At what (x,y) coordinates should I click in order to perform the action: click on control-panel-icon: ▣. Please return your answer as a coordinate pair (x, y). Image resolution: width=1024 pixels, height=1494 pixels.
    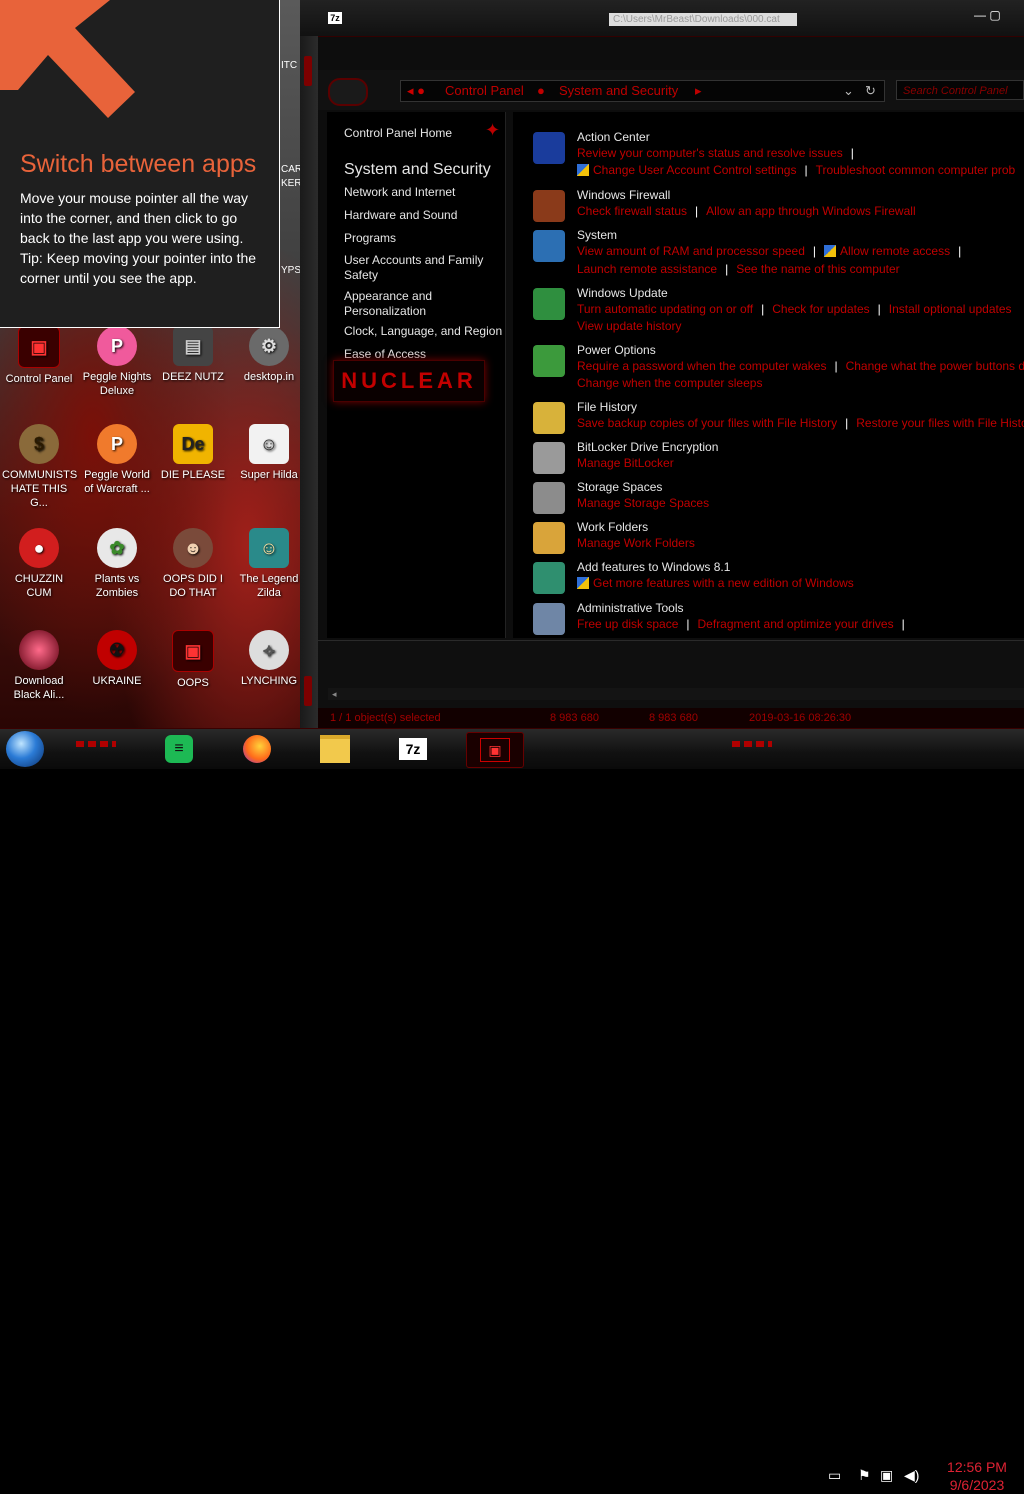
    Looking at the image, I should click on (495, 750).